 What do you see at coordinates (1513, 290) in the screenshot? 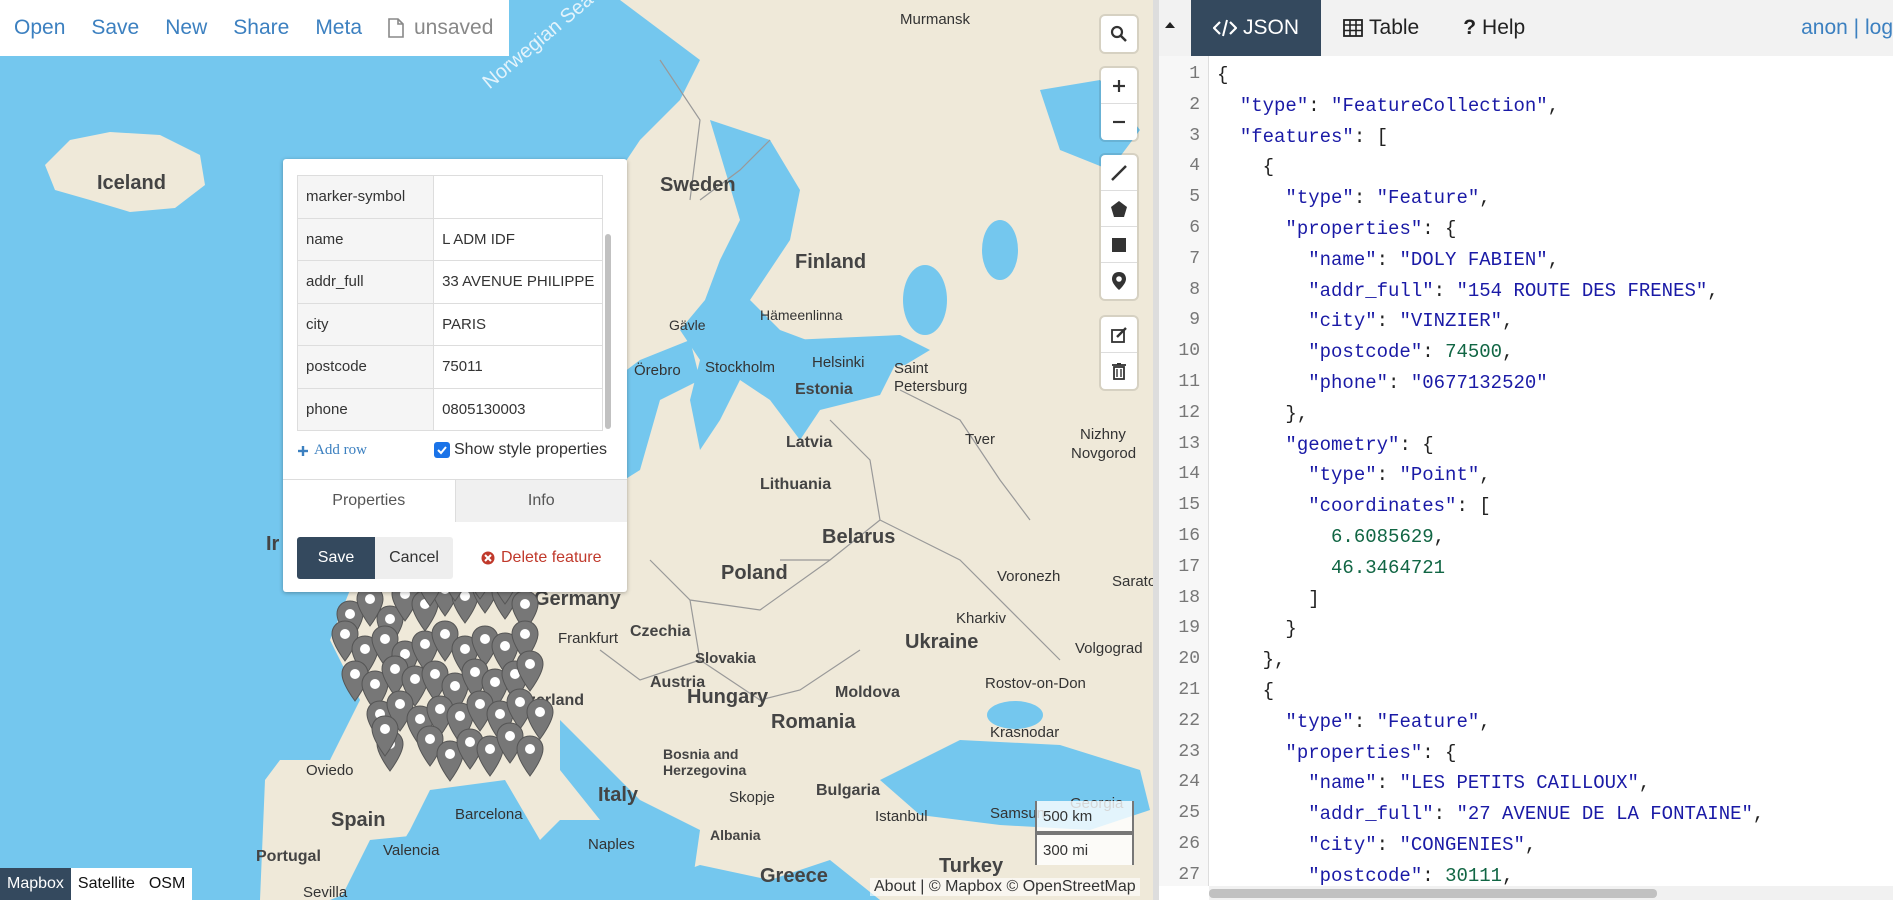
I see `code-line: "addr_full": "154 ROUTE DES FRENES",` at bounding box center [1513, 290].